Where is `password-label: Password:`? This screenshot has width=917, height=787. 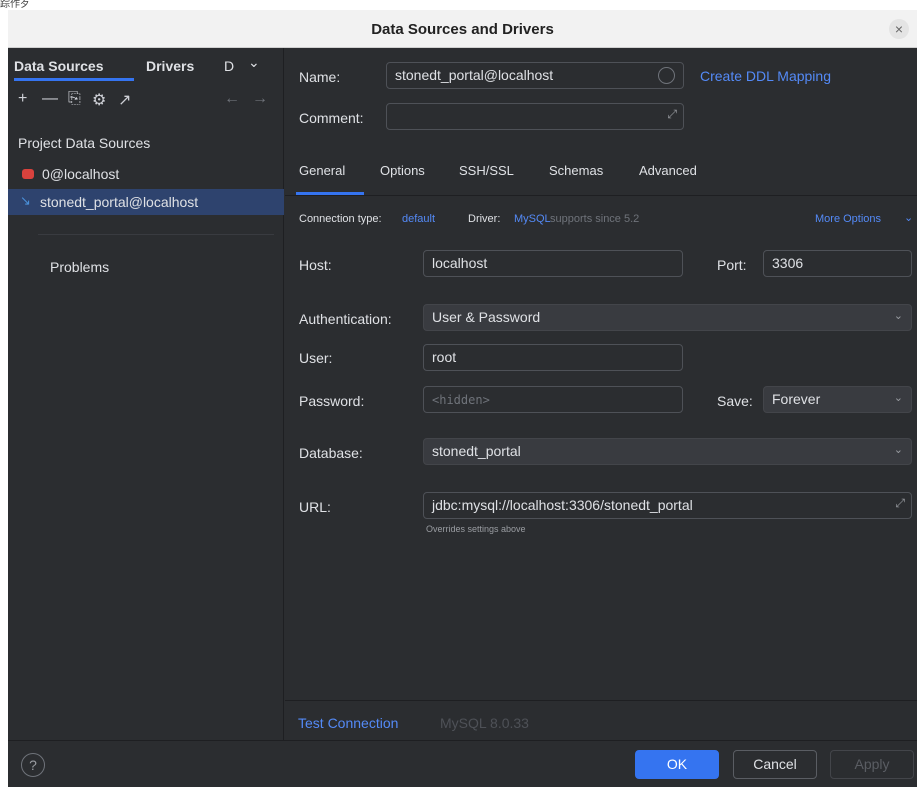 password-label: Password: is located at coordinates (332, 401).